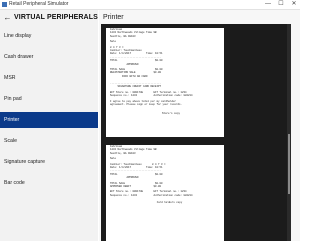 The height and width of the screenshot is (241, 320). I want to click on nav-item-printer: Printer, so click(49, 120).